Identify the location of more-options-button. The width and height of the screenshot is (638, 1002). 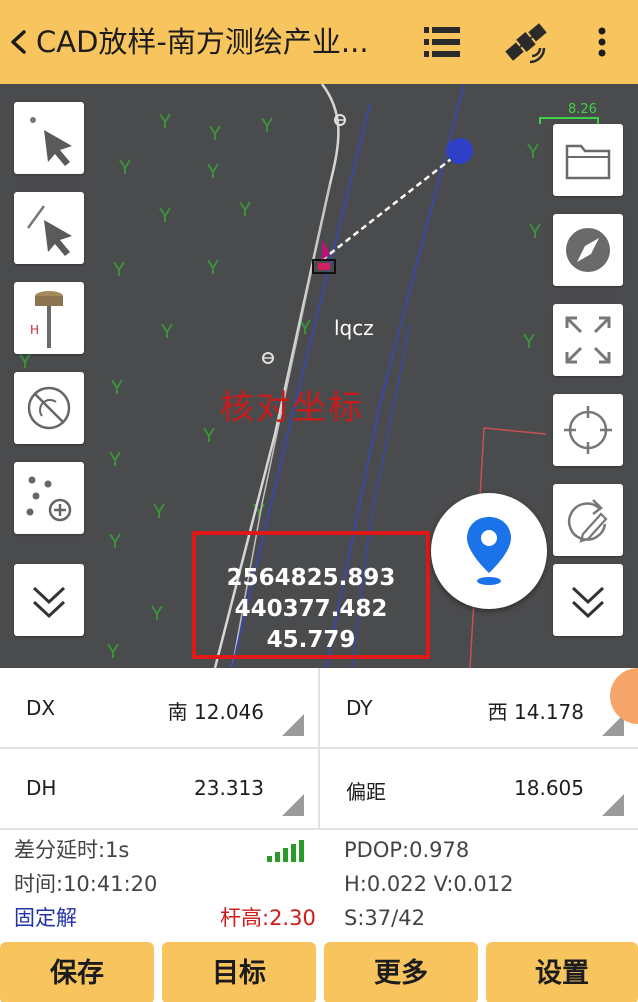
(602, 42).